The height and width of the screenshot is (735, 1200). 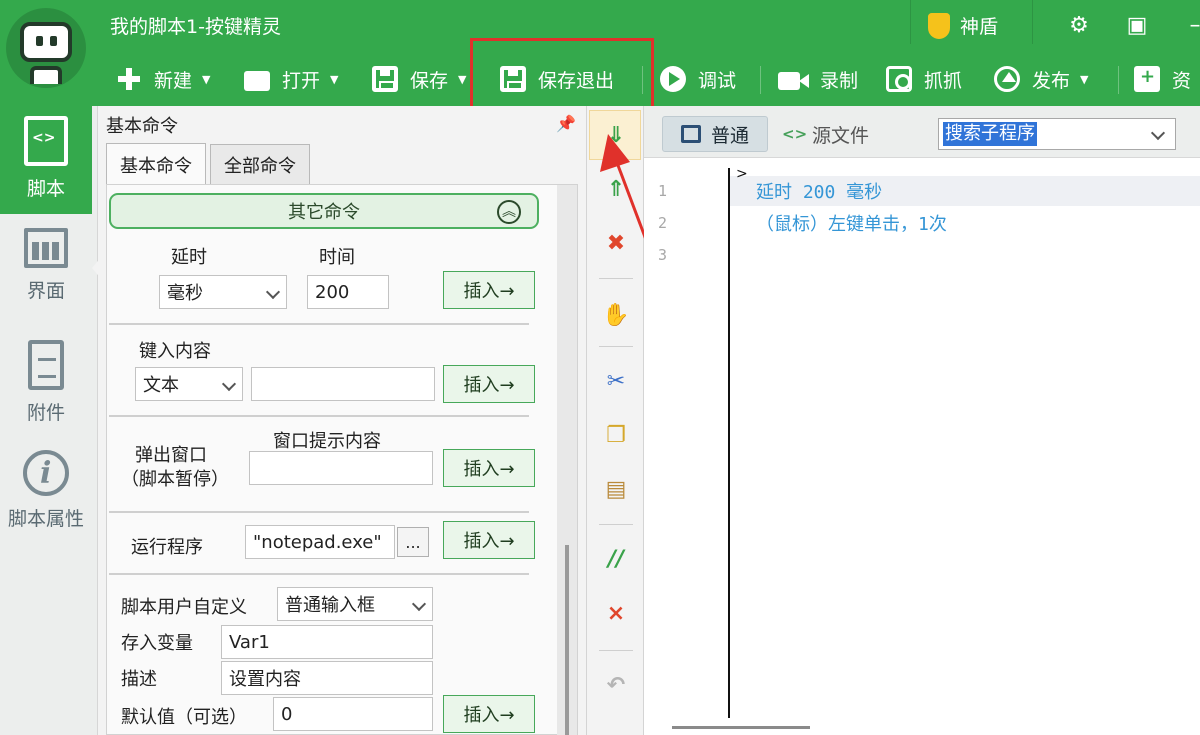 What do you see at coordinates (616, 189) in the screenshot?
I see `move-up-arrow-icon: ⇑` at bounding box center [616, 189].